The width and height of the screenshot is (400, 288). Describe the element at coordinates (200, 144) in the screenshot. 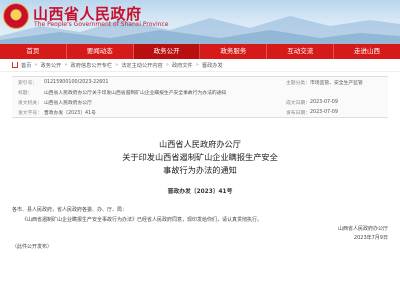

I see `document-title-line-1: 山西省人民政府办公厅` at that location.